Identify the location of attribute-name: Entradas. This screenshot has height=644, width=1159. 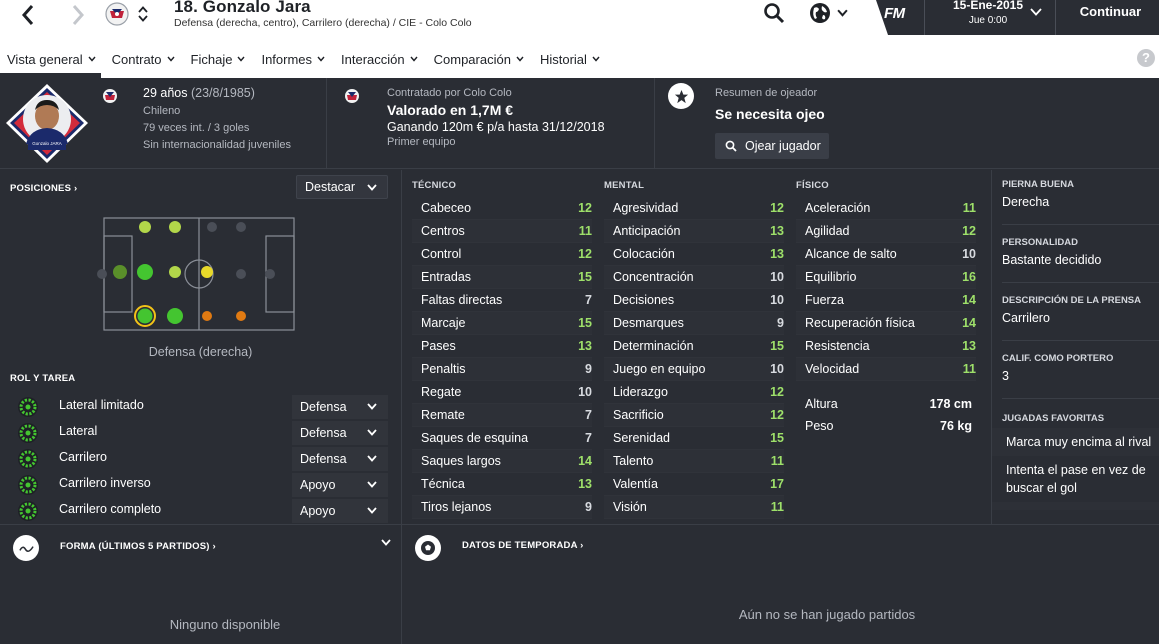
(446, 277).